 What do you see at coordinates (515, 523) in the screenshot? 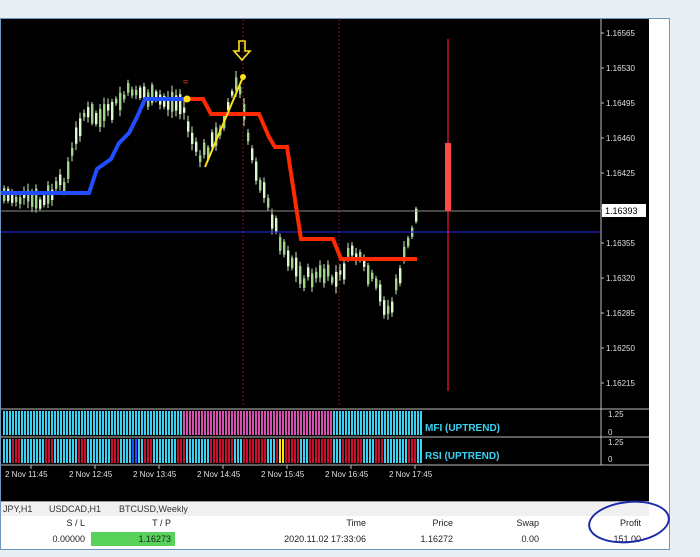
I see `header-swap: Swap` at bounding box center [515, 523].